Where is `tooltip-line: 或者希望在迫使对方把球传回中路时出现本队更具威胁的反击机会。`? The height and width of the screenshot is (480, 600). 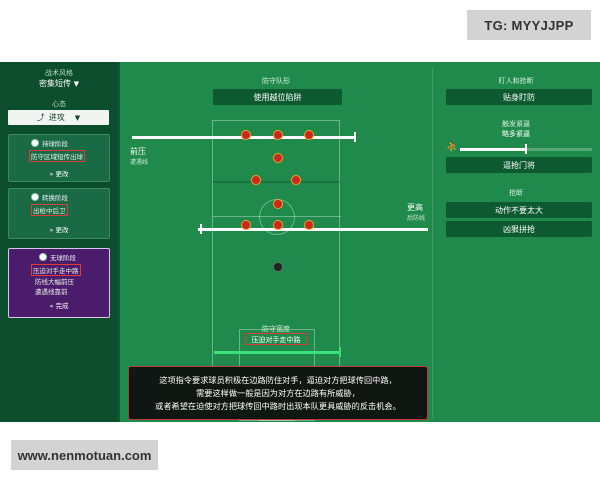 tooltip-line: 或者希望在迫使对方把球传回中路时出现本队更具威胁的反击机会。 is located at coordinates (278, 405).